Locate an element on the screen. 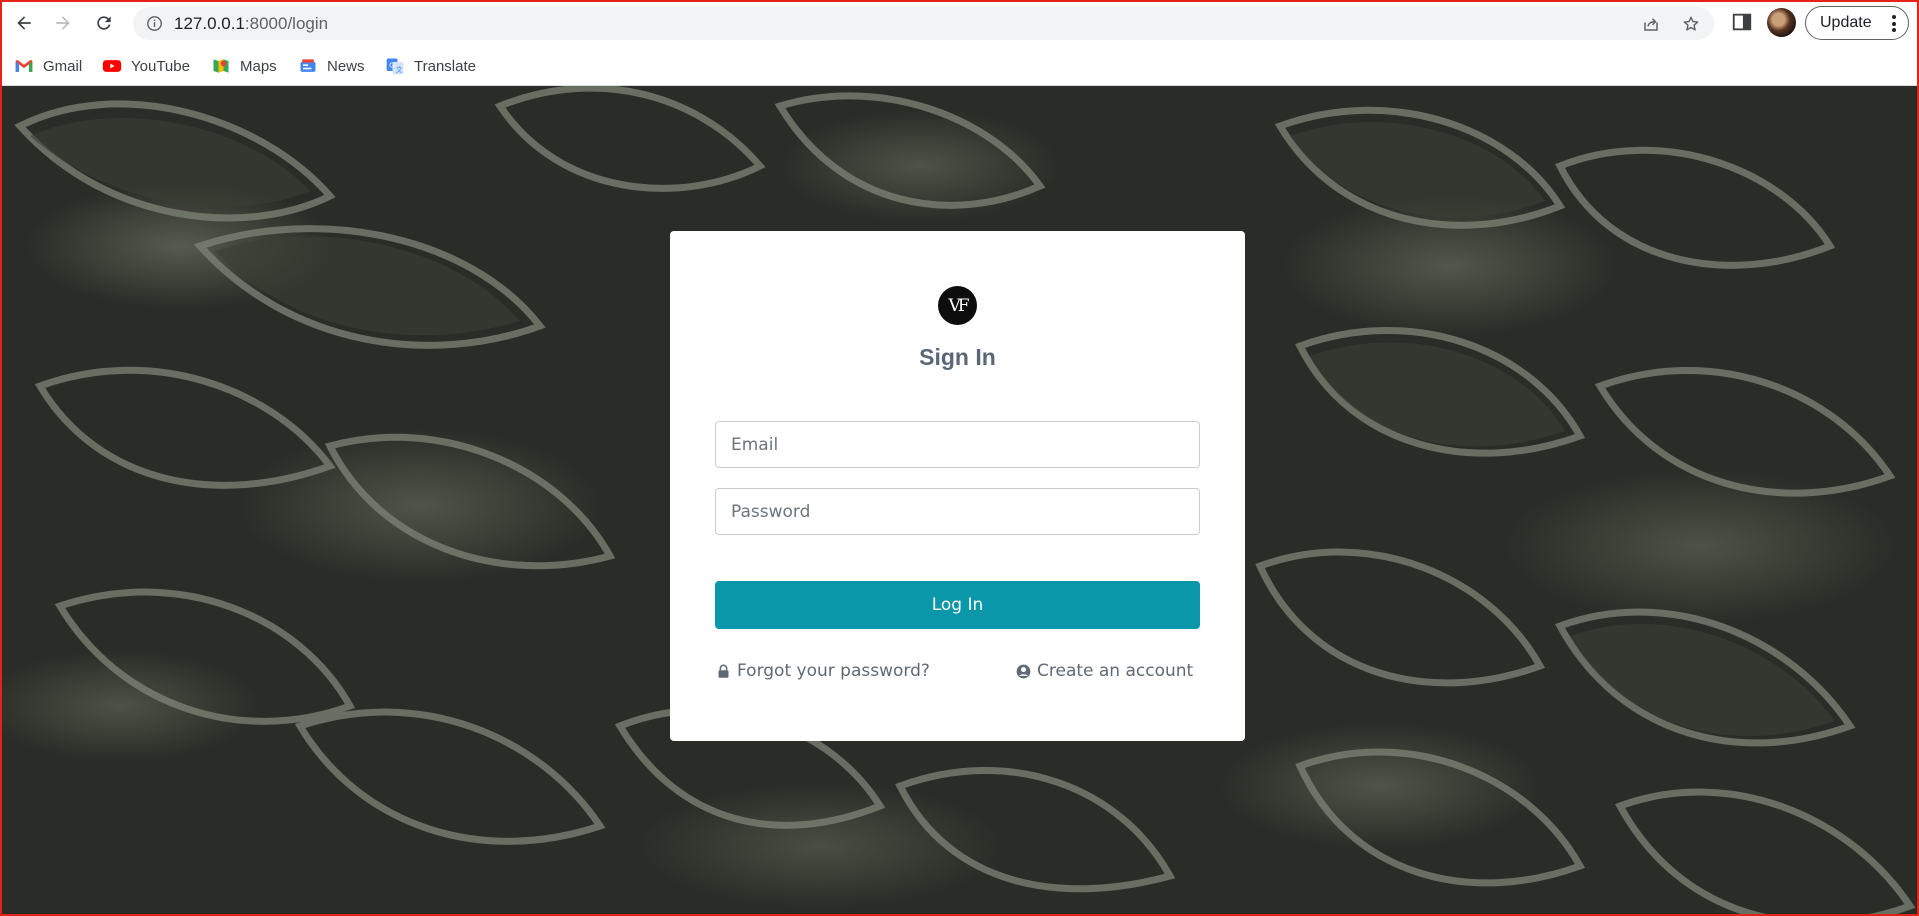  back-button is located at coordinates (24, 23).